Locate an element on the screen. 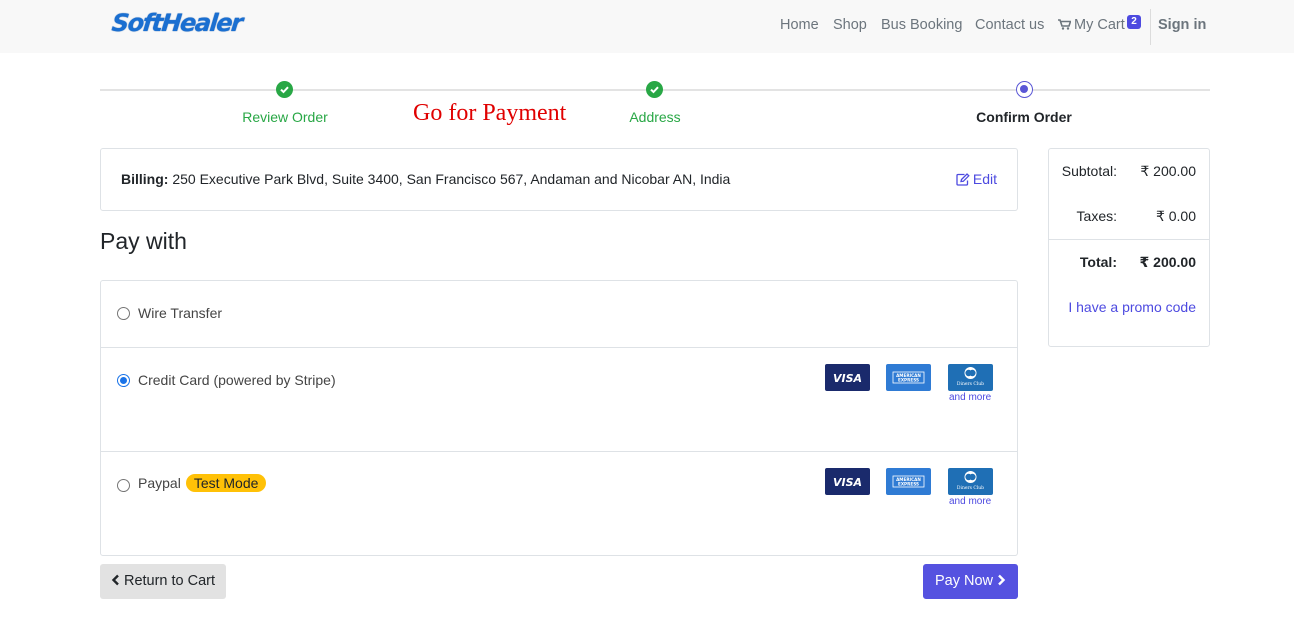 The width and height of the screenshot is (1294, 620). go-for-payment-annotation: Go for Payment is located at coordinates (490, 113).